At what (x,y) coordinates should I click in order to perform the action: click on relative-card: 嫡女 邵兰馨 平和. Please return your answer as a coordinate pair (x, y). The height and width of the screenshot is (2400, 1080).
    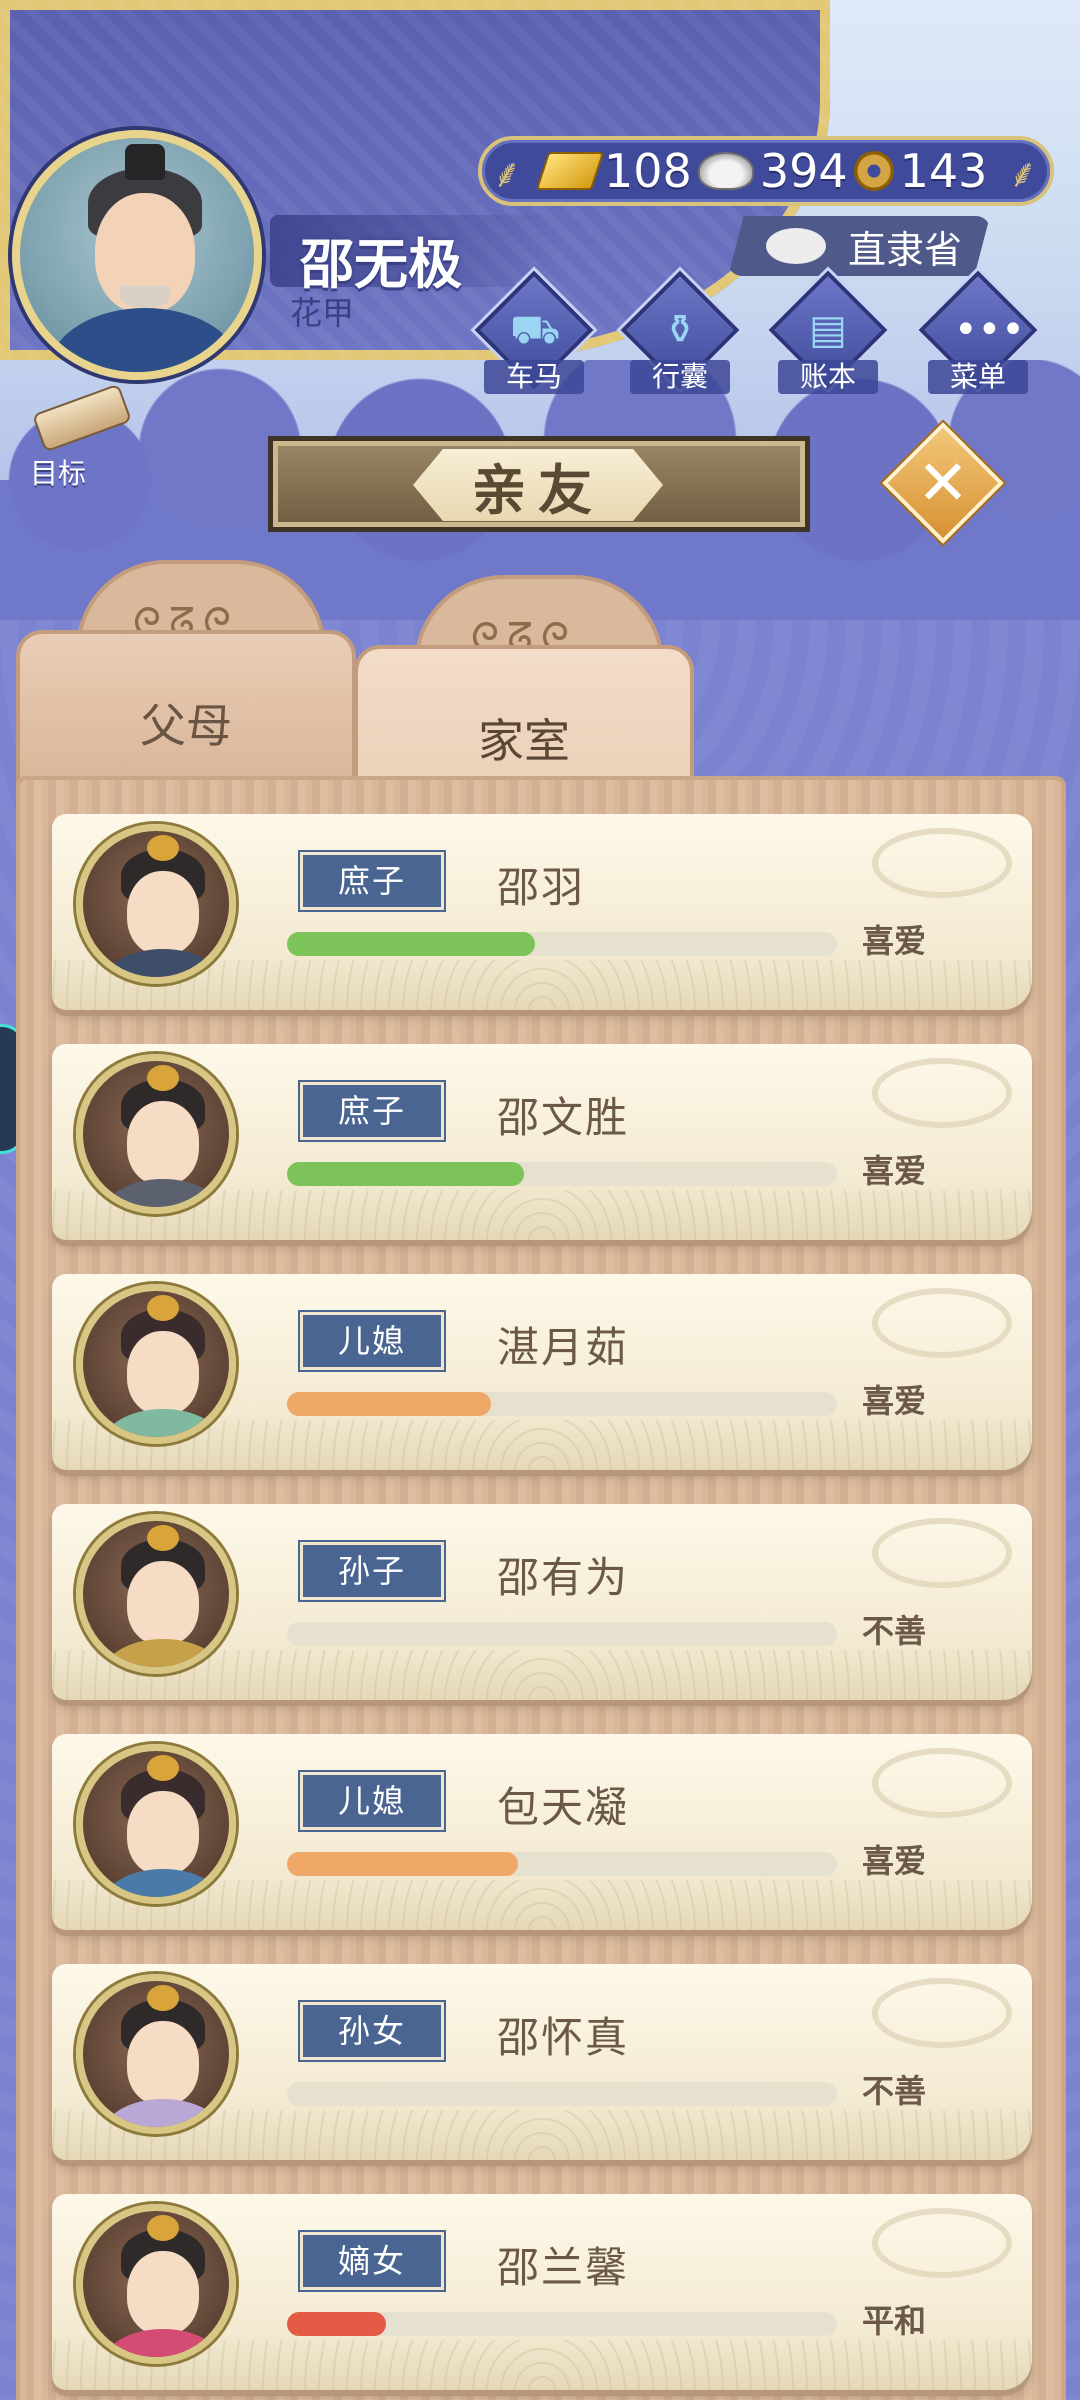
    Looking at the image, I should click on (542, 2292).